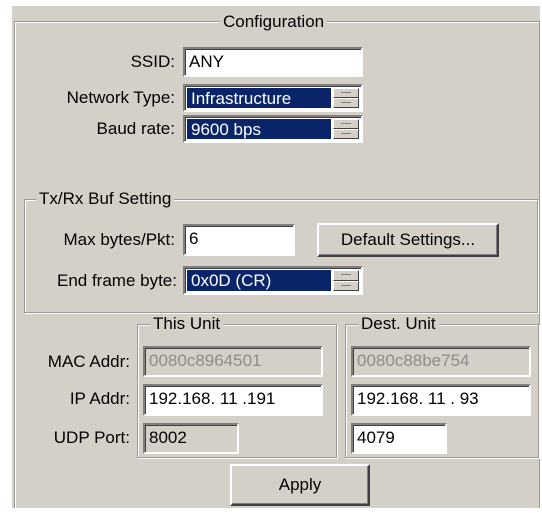 Image resolution: width=542 pixels, height=513 pixels. Describe the element at coordinates (233, 361) in the screenshot. I see `this-mac-field: 0080c8964501` at that location.